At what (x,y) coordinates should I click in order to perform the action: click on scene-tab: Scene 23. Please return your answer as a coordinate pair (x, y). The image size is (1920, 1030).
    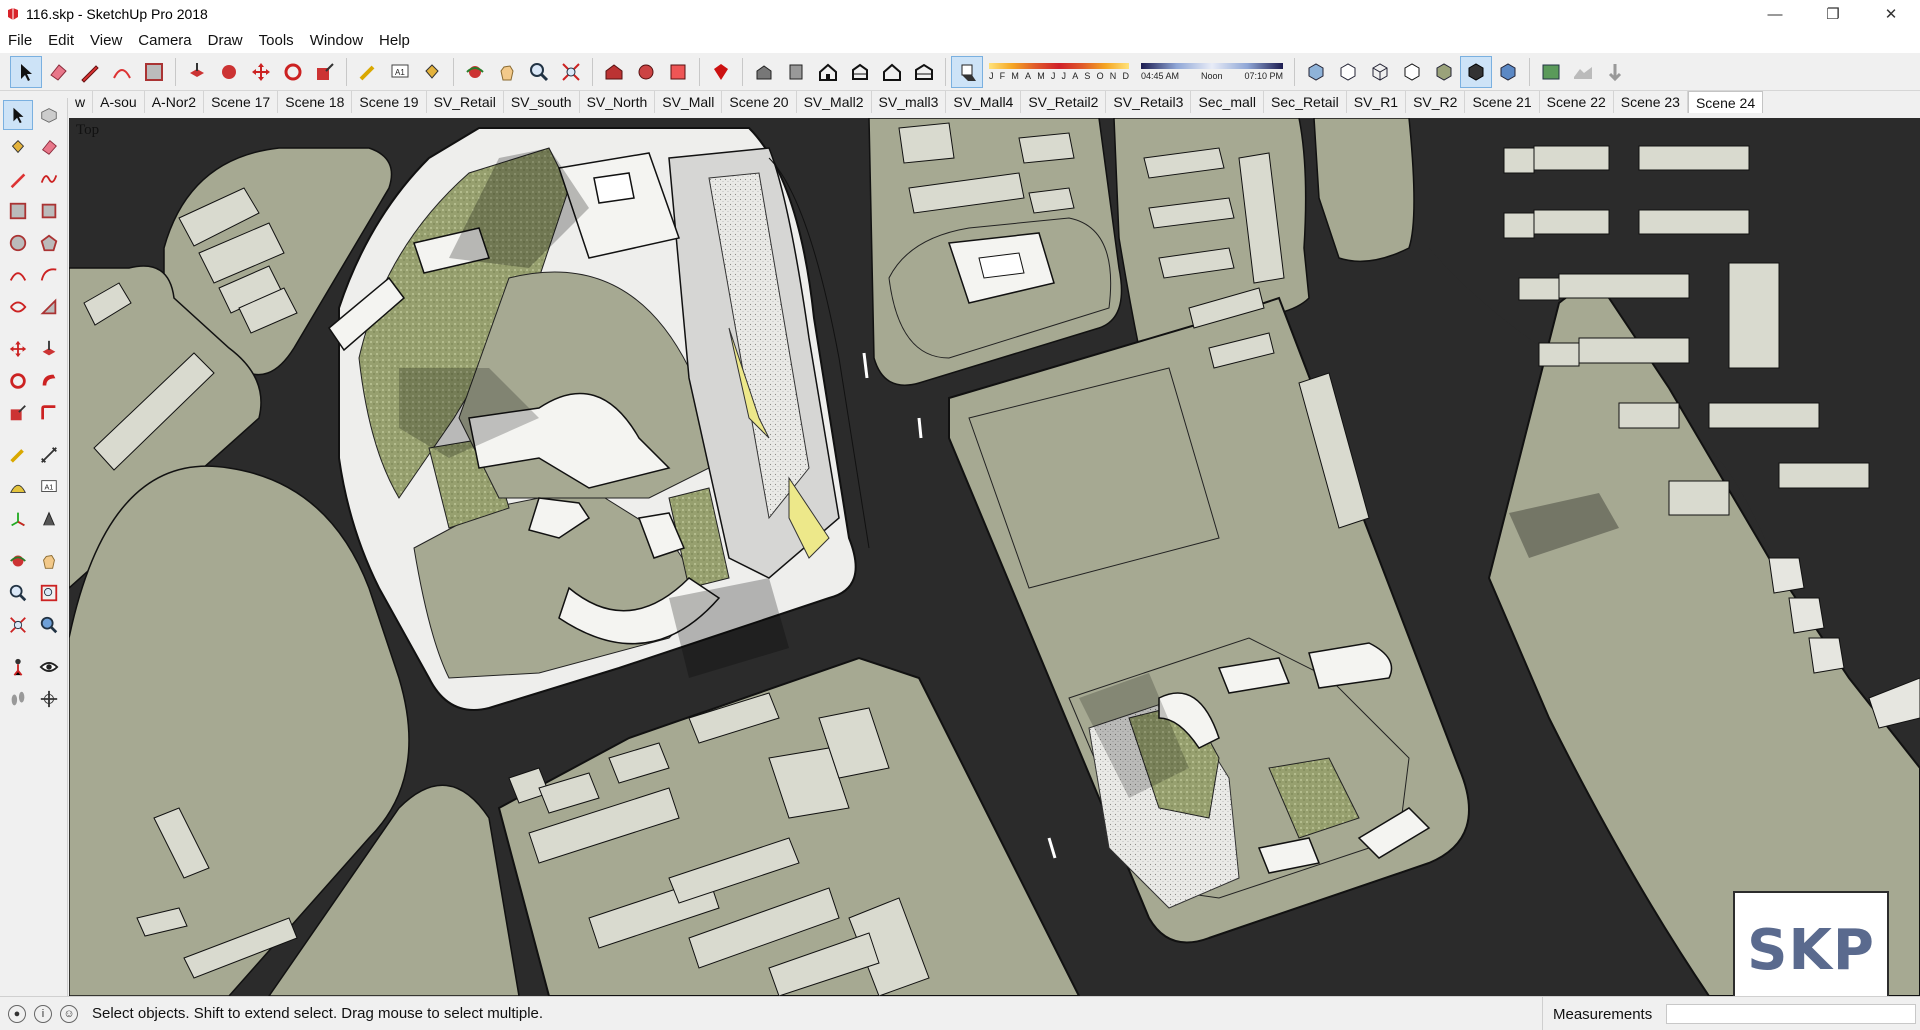
    Looking at the image, I should click on (1651, 102).